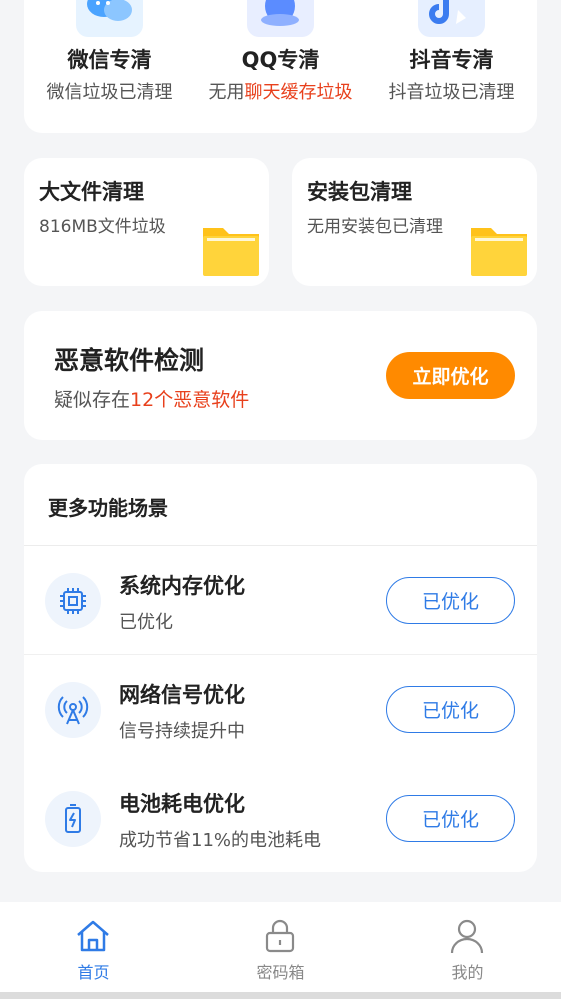 The width and height of the screenshot is (561, 999). Describe the element at coordinates (451, 92) in the screenshot. I see `app-subtitle: 抖音垃圾已清理` at that location.